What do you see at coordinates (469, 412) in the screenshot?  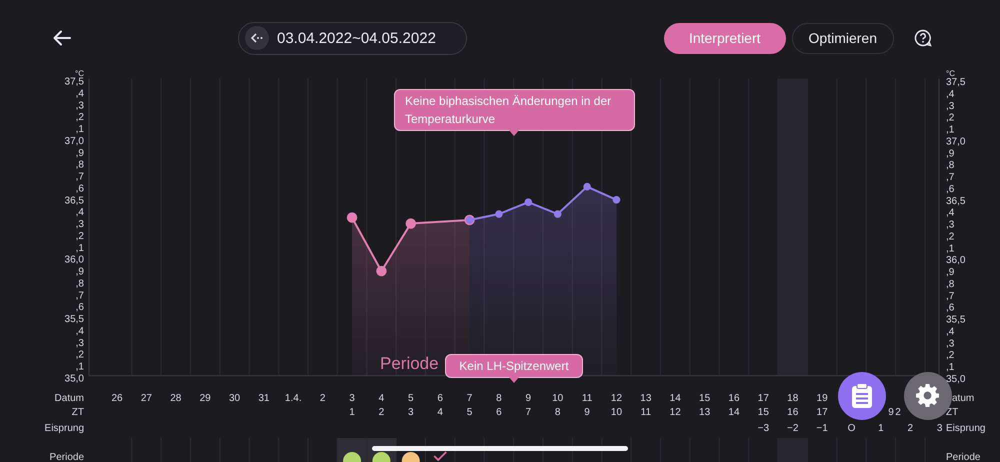 I see `cycle-day-label: 5` at bounding box center [469, 412].